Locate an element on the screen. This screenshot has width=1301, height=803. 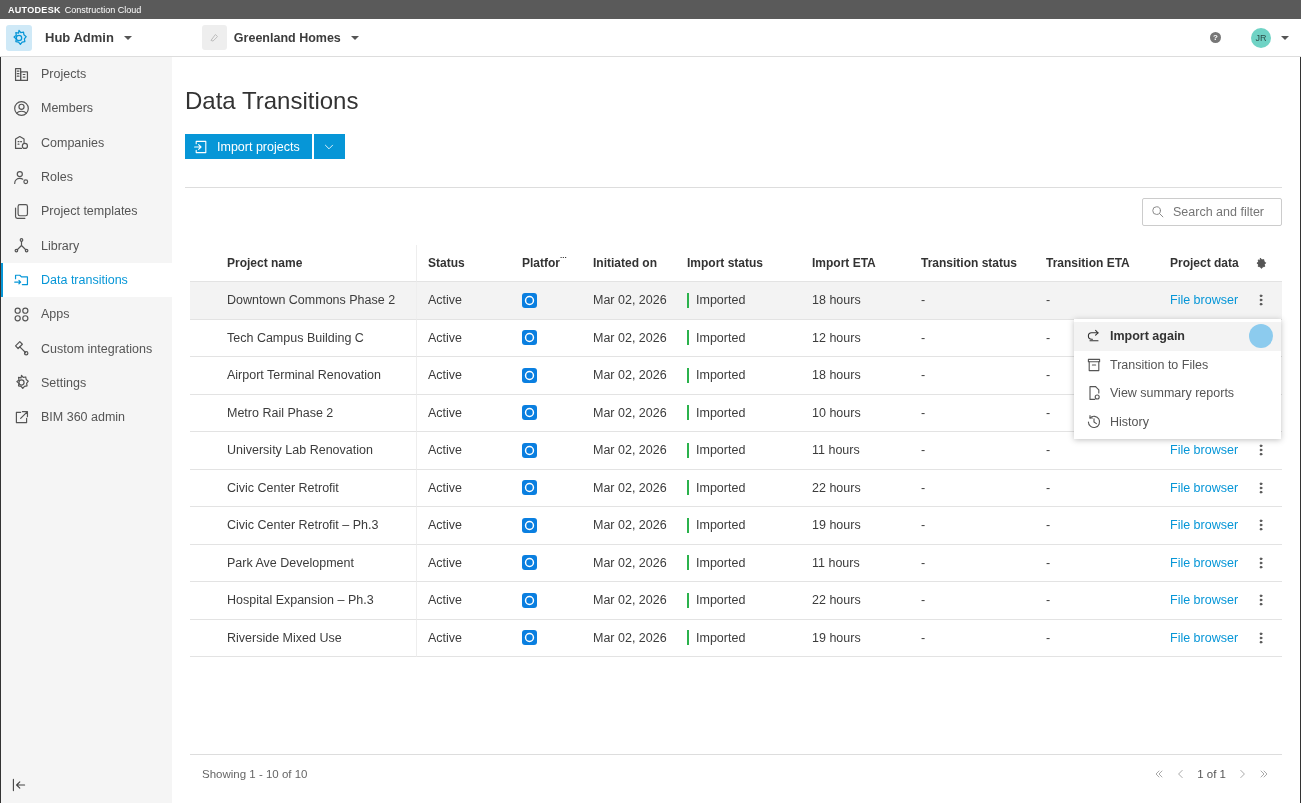
column-header: Transition ETA is located at coordinates (1088, 263).